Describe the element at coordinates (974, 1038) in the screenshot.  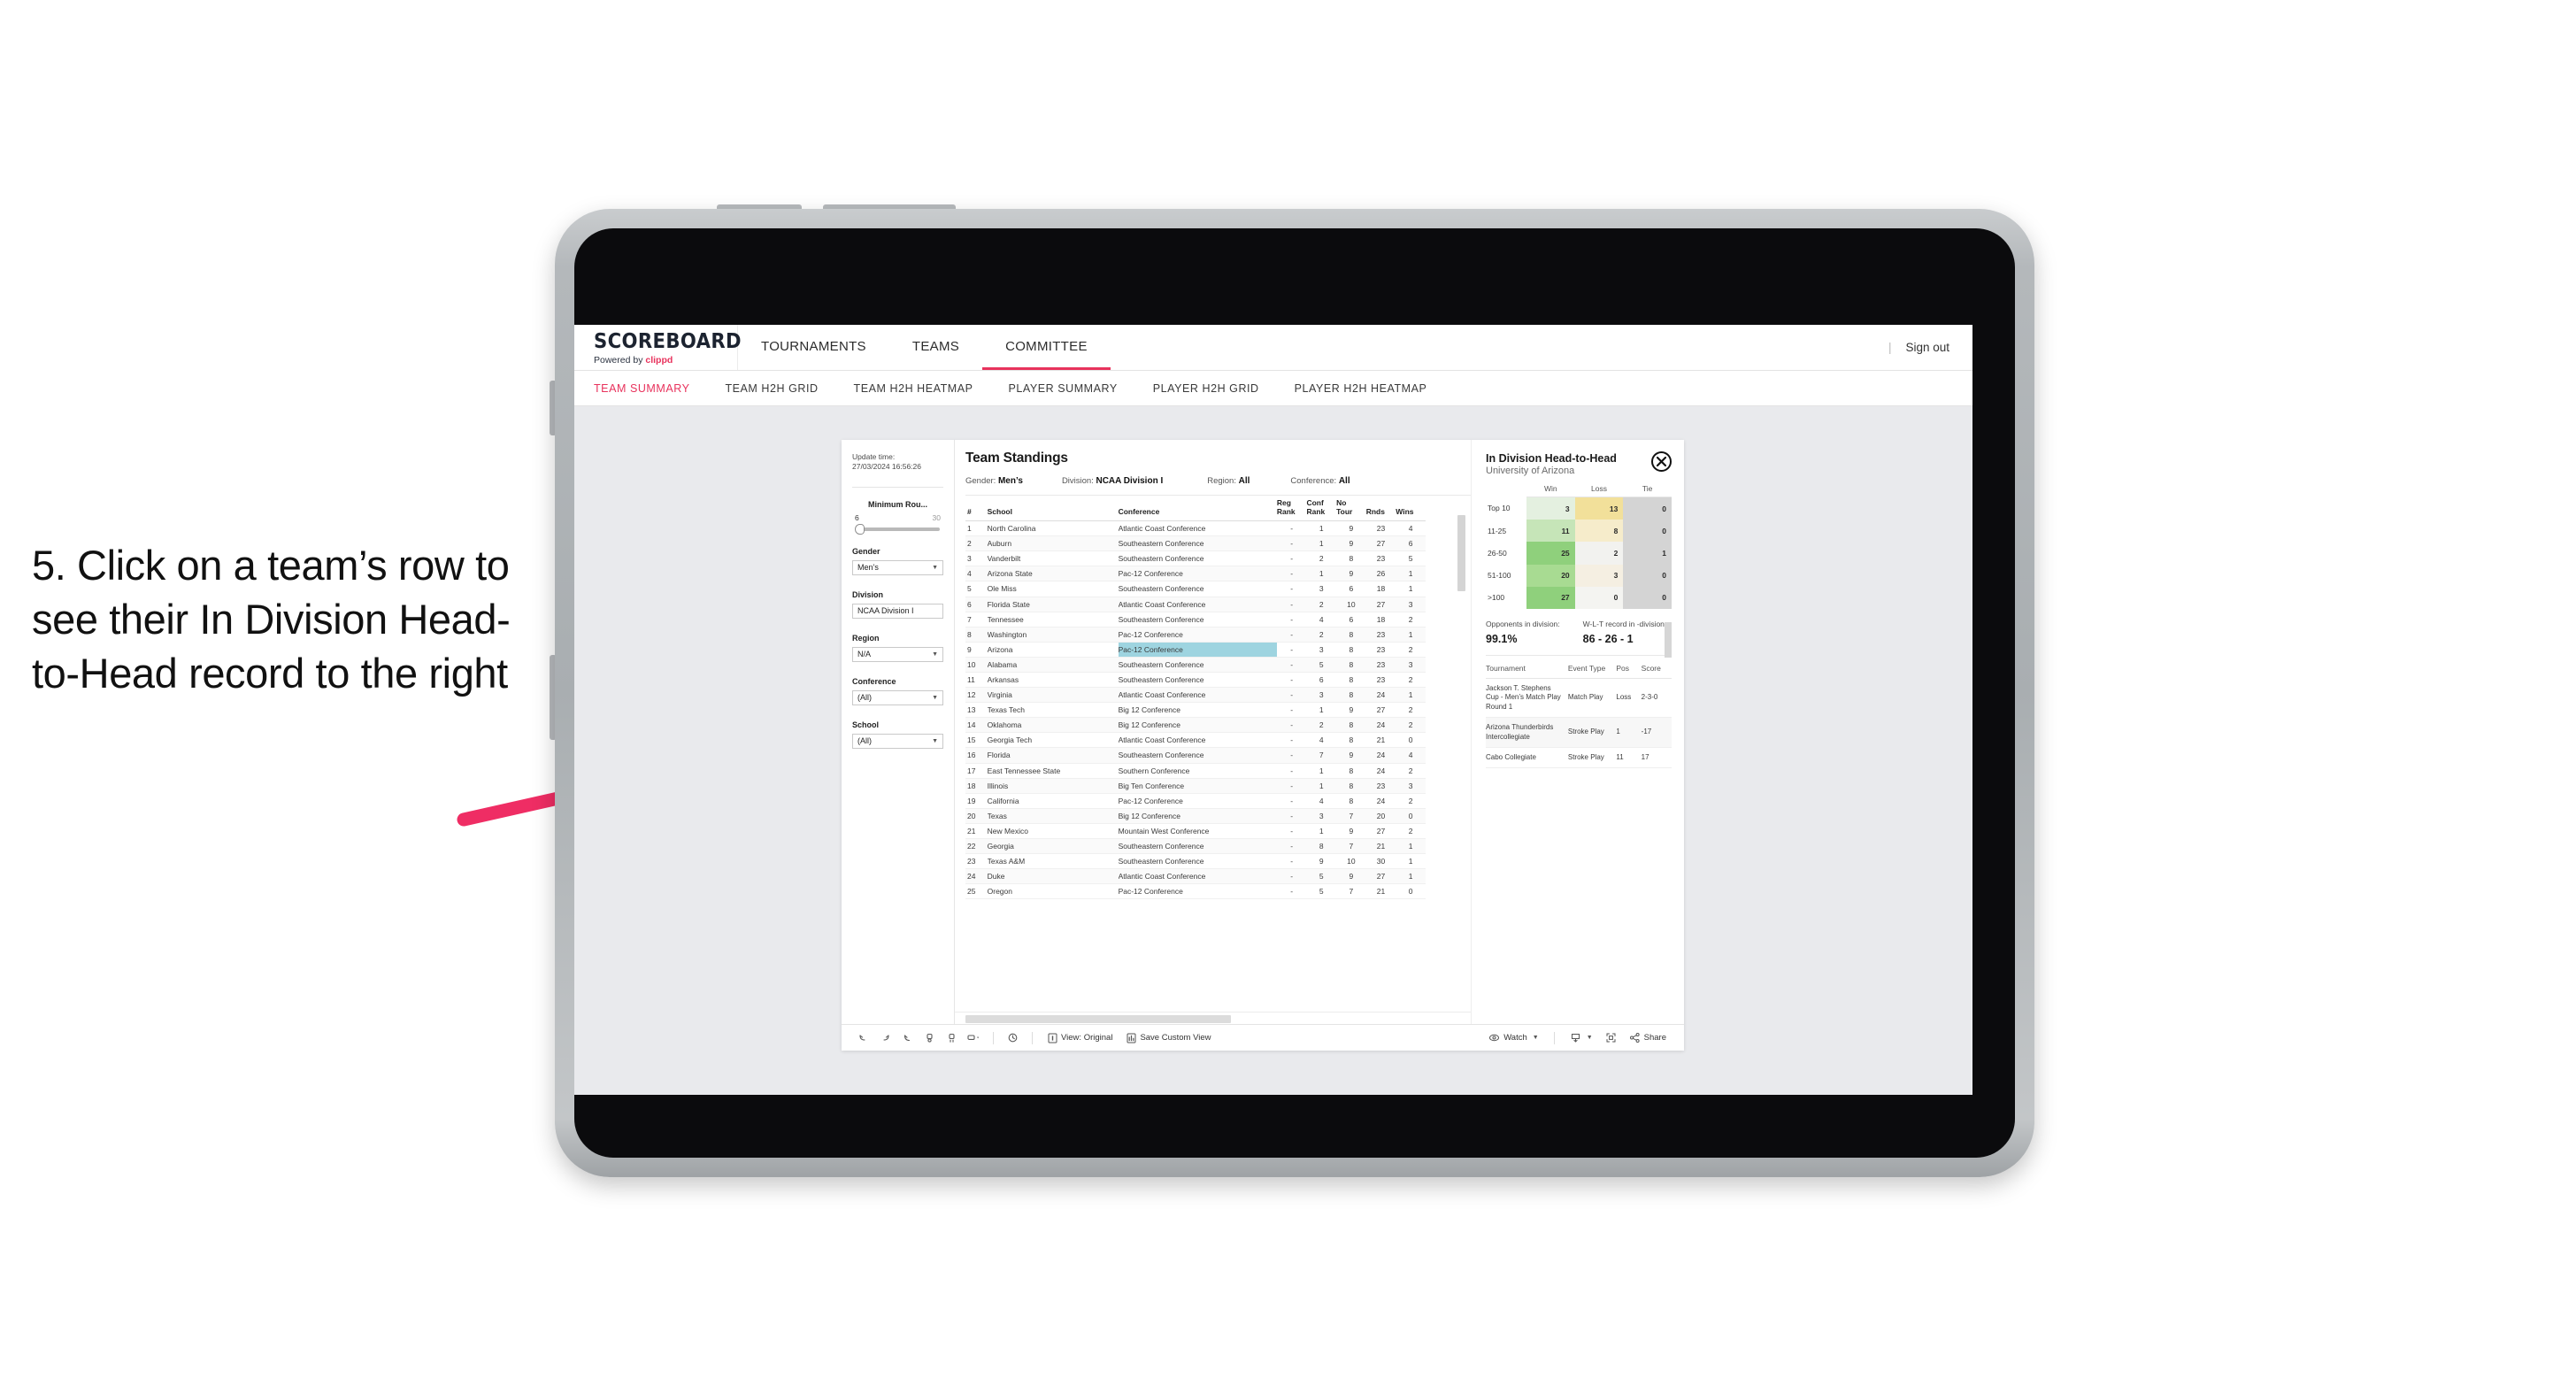
I see `rectangle-select-icon` at that location.